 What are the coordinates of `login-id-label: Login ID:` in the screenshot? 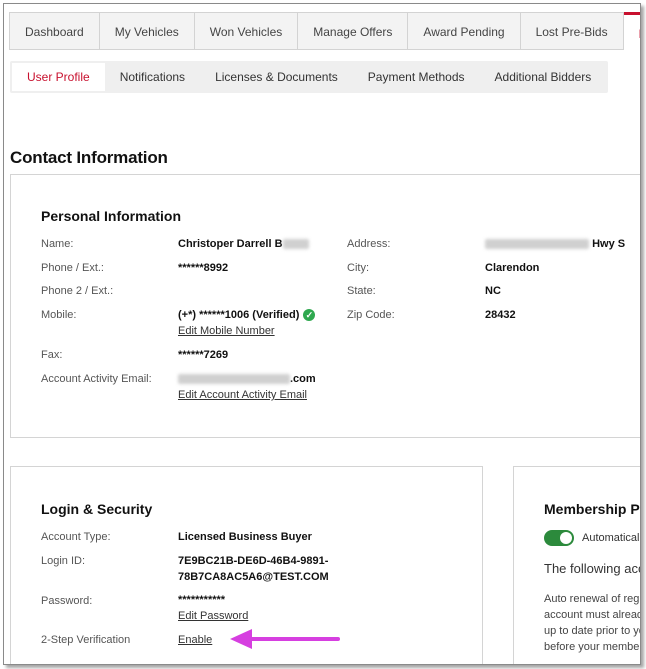 It's located at (63, 561).